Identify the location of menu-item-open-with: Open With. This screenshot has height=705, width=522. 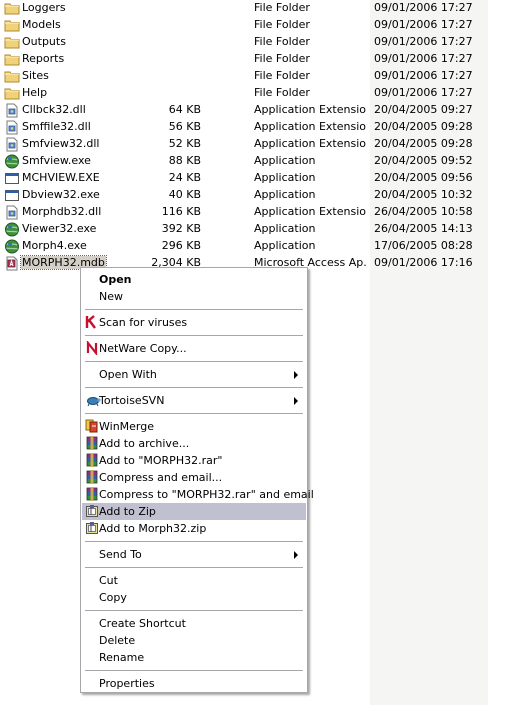
(194, 374).